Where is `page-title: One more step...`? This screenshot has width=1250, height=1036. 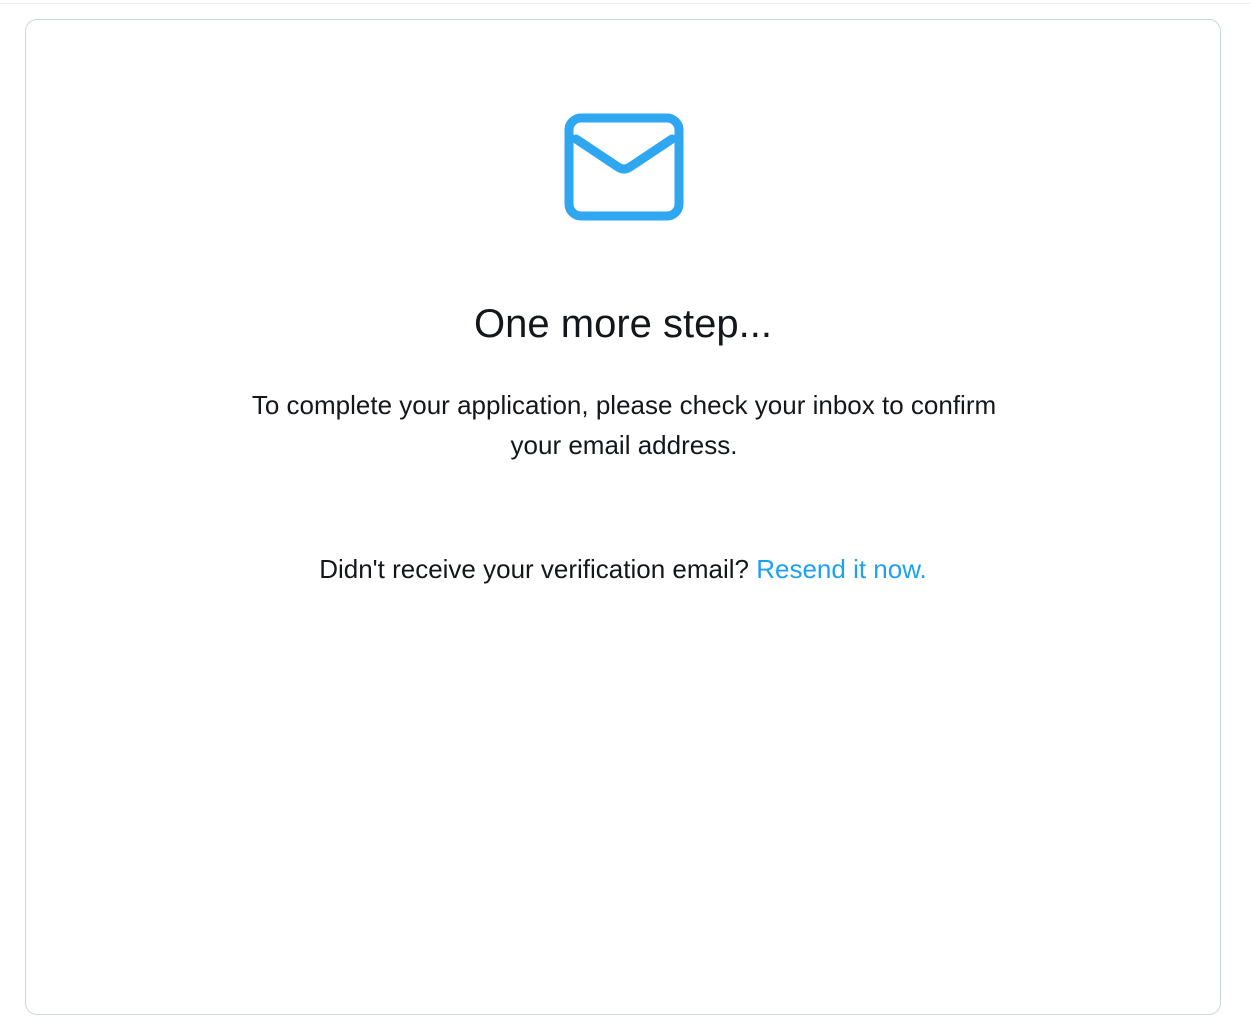
page-title: One more step... is located at coordinates (623, 324).